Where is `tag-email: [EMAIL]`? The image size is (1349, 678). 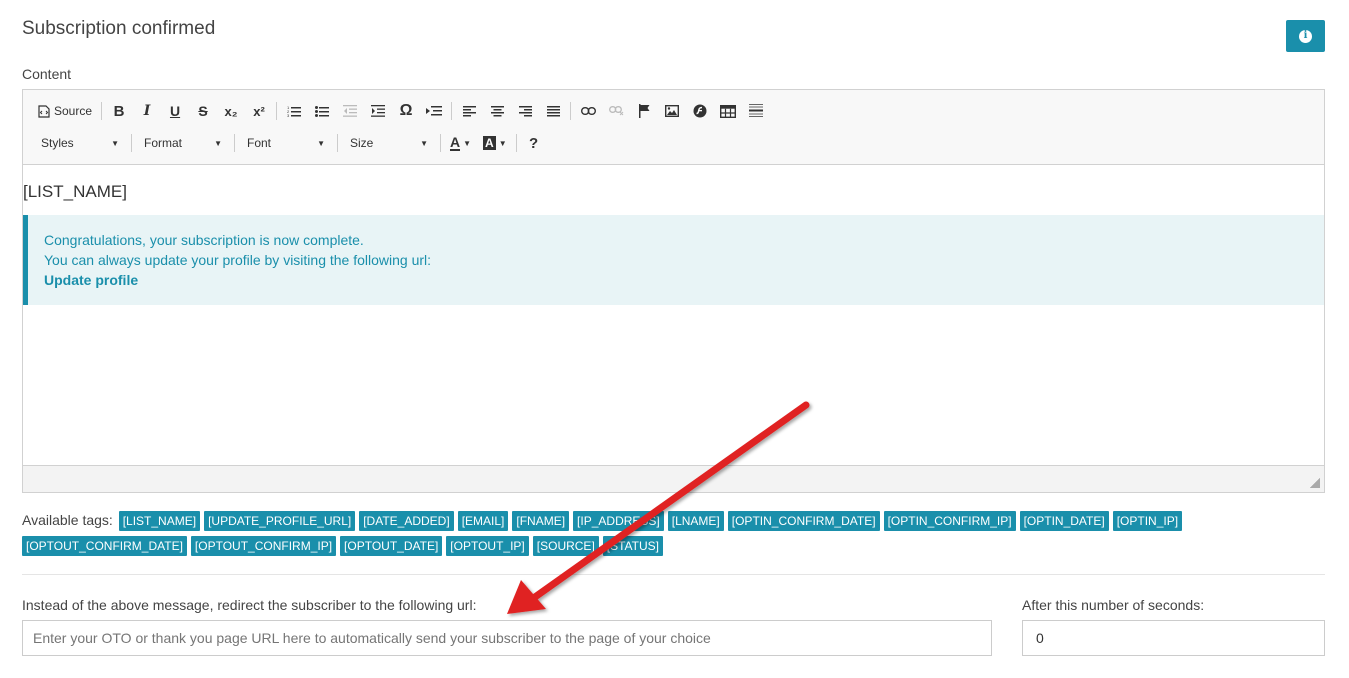
tag-email: [EMAIL] is located at coordinates (483, 521).